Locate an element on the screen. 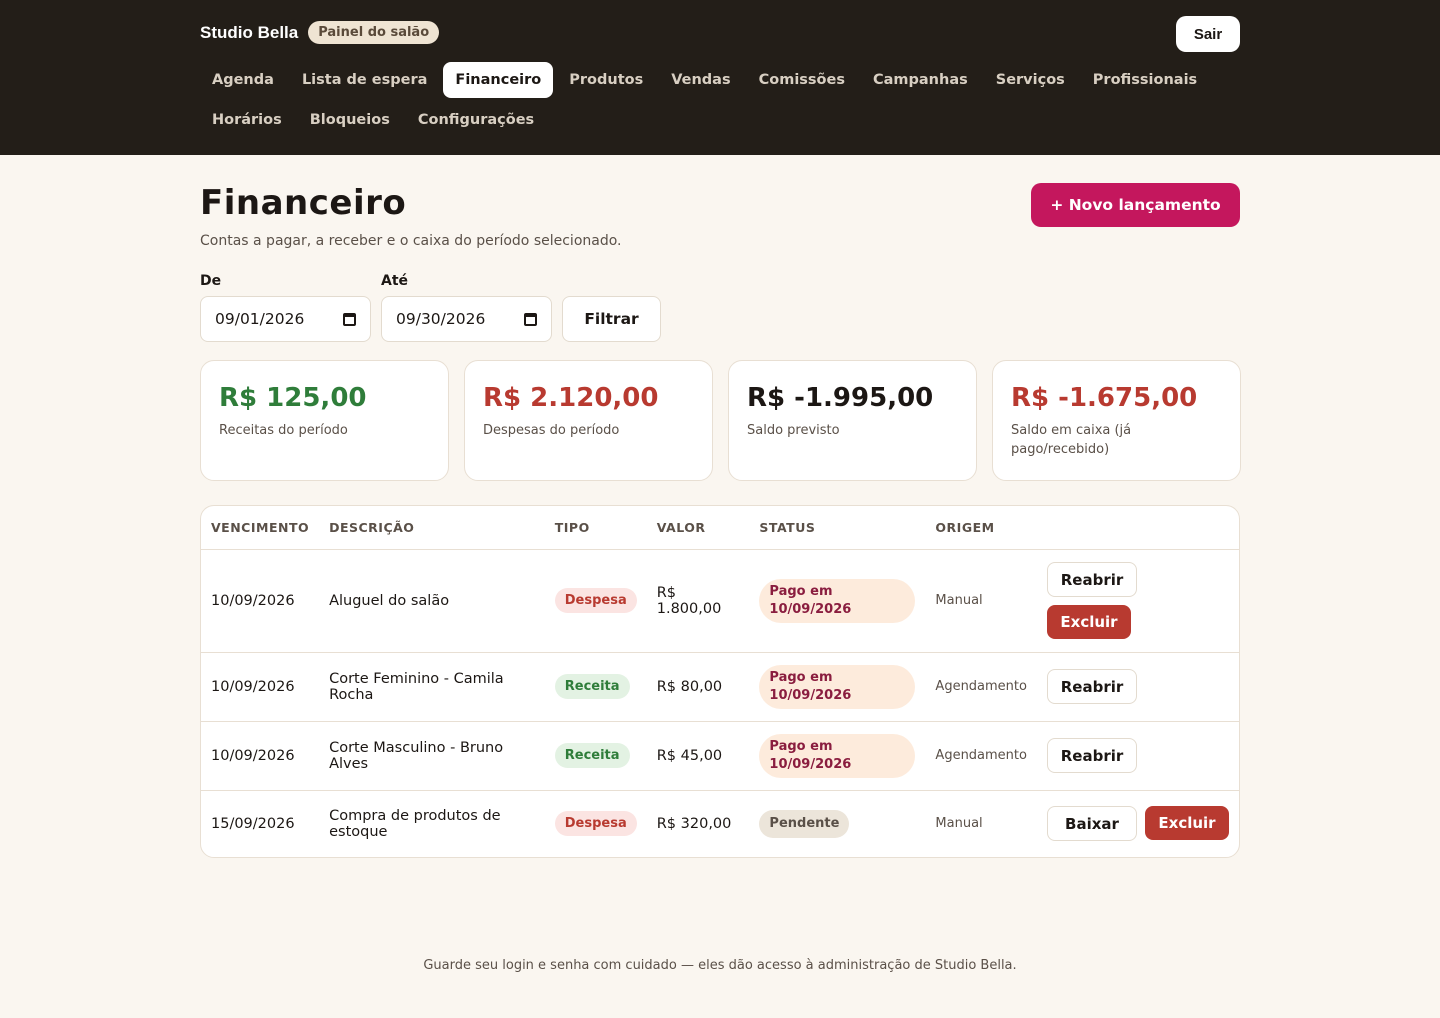 Image resolution: width=1440 pixels, height=1018 pixels. to-label: Até is located at coordinates (395, 281).